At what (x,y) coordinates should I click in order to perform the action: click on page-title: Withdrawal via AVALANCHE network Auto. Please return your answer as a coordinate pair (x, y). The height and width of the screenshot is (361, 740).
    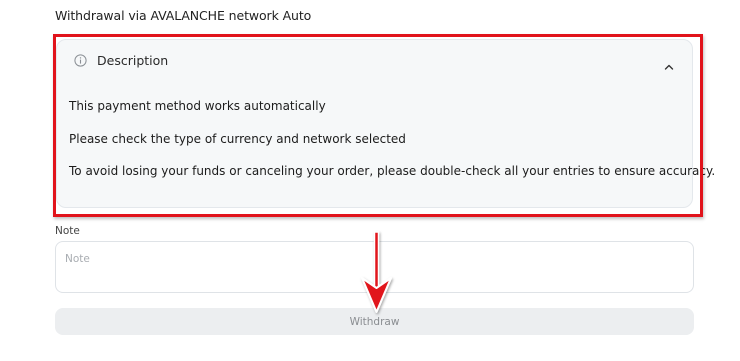
    Looking at the image, I should click on (183, 15).